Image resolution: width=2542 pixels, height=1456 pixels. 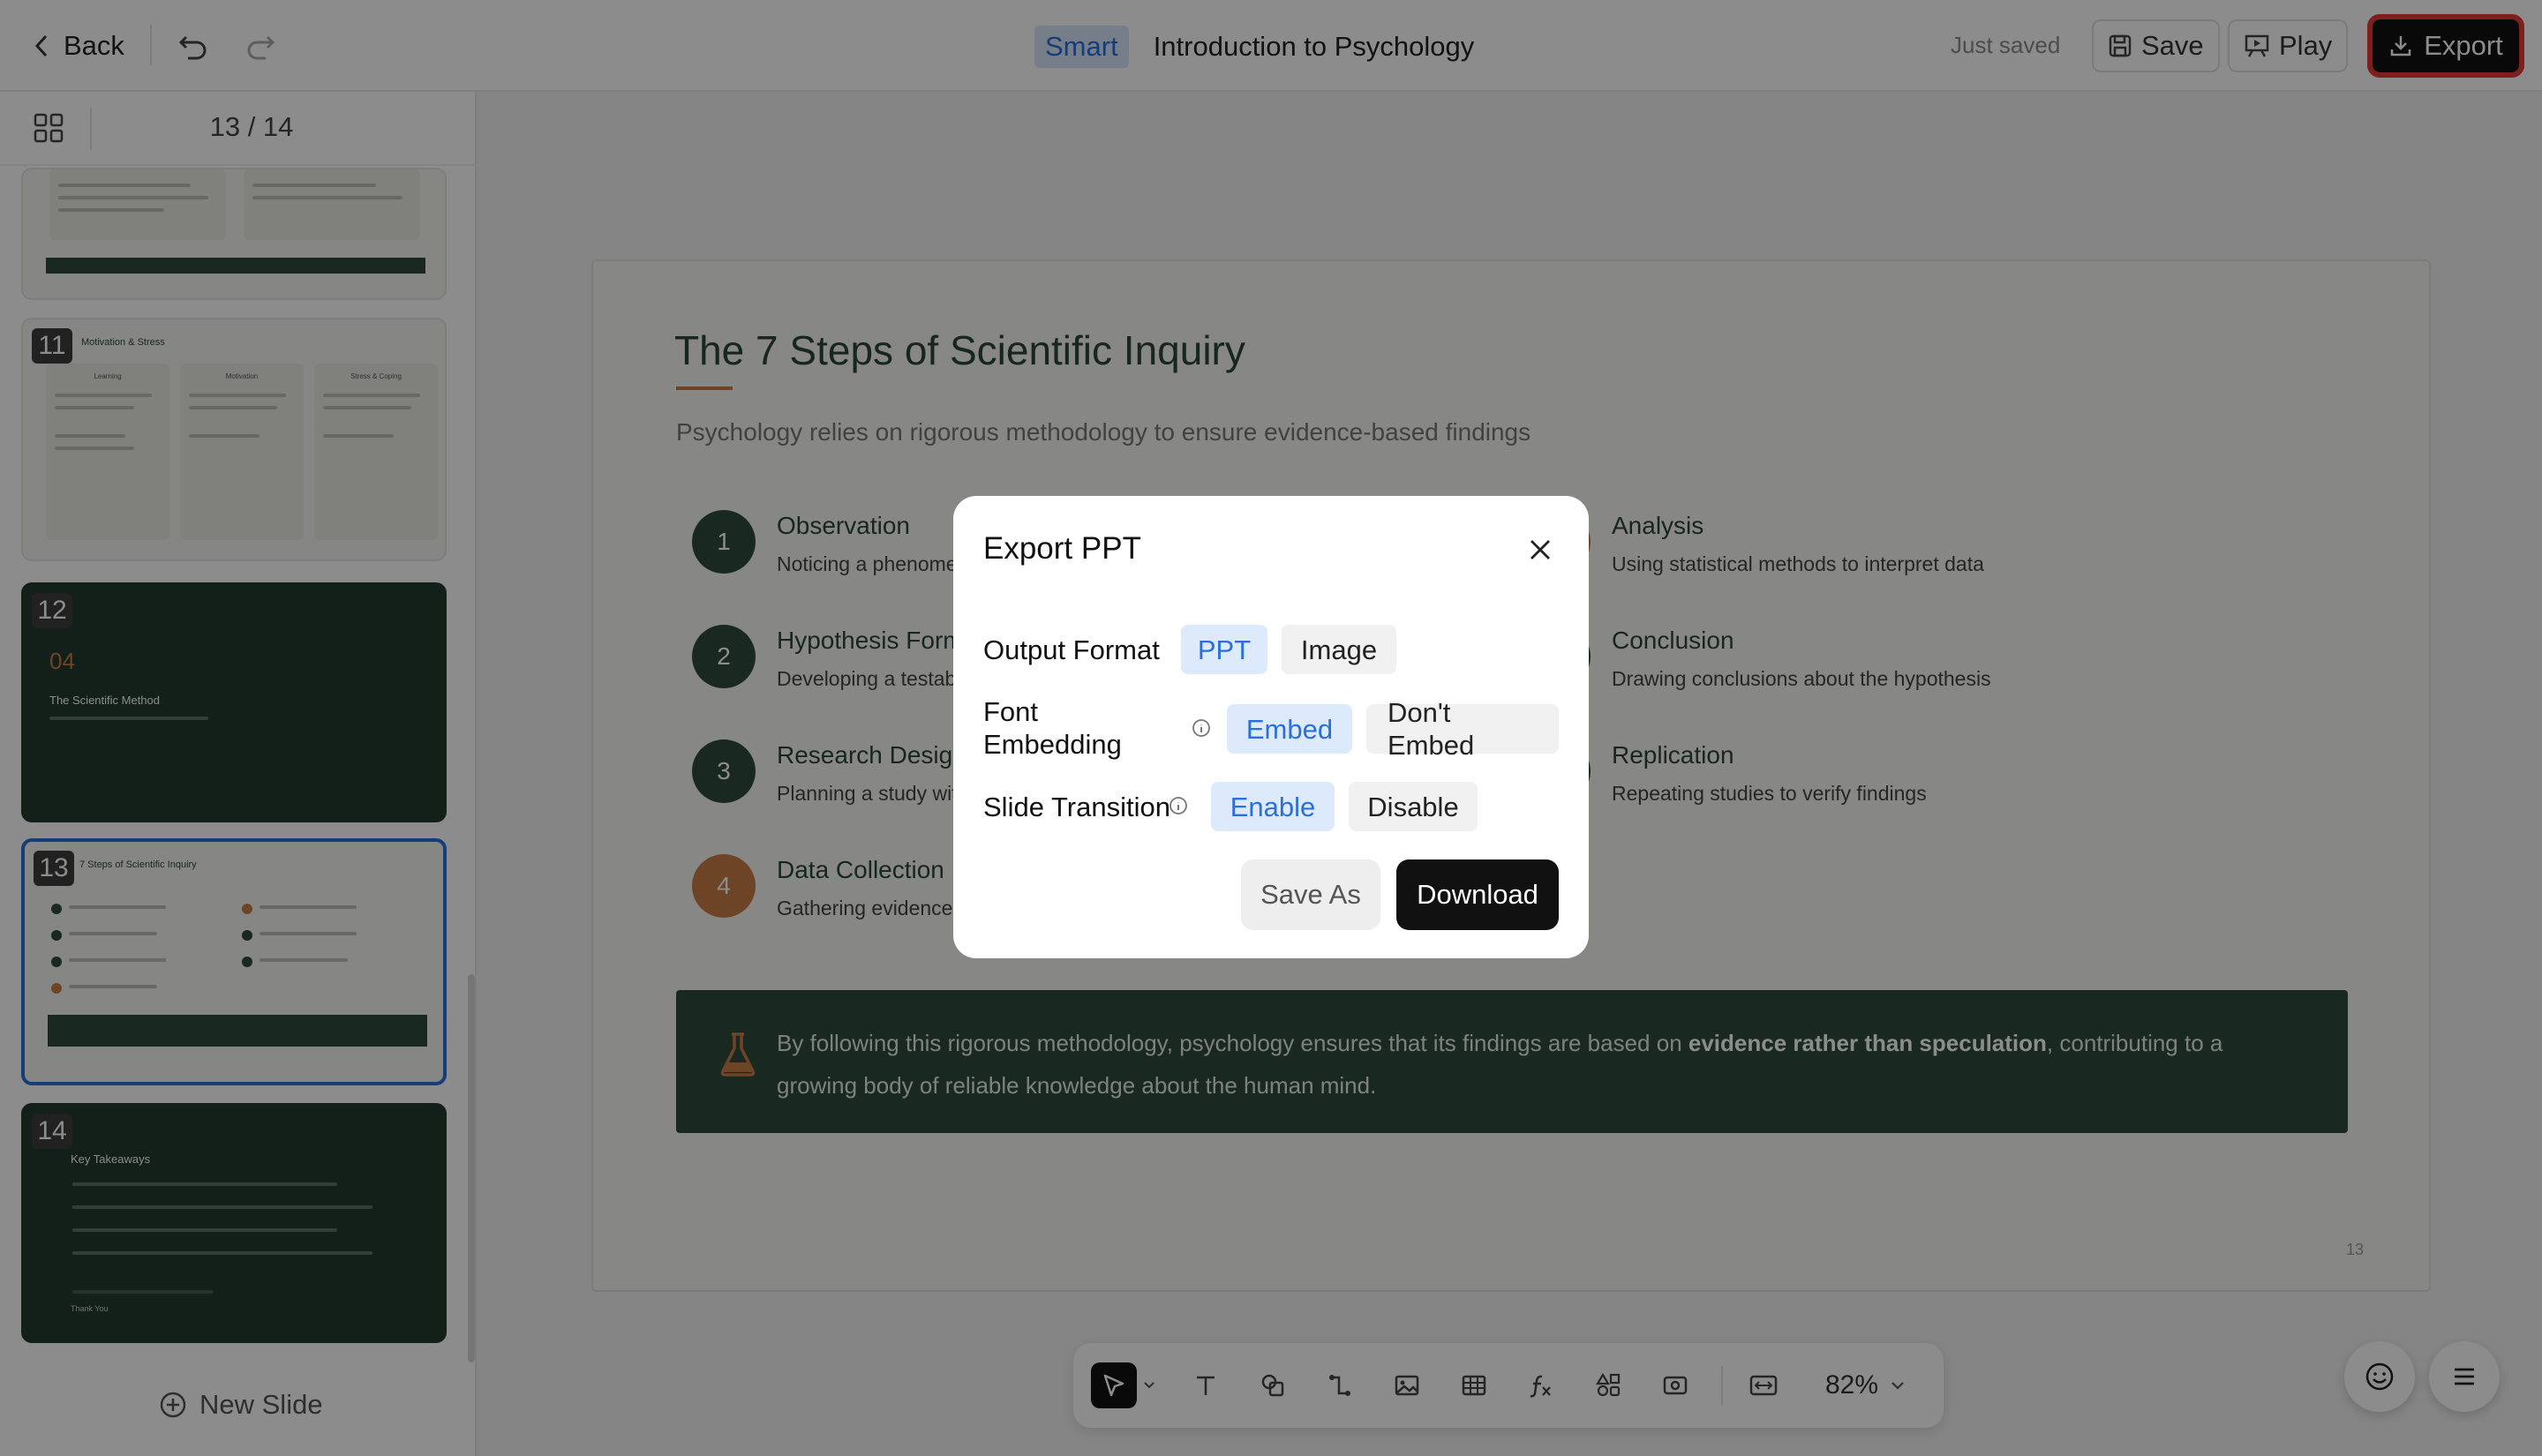 What do you see at coordinates (1052, 728) in the screenshot?
I see `font-embedding-label: Font Embedding` at bounding box center [1052, 728].